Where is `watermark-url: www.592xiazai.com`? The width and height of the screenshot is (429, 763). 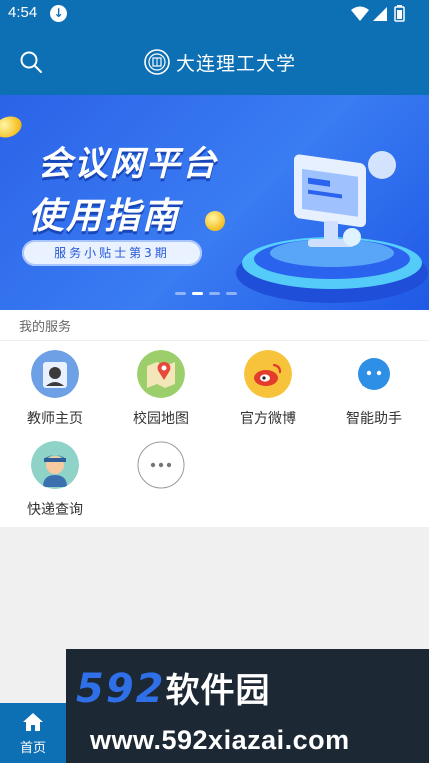
watermark-url: www.592xiazai.com is located at coordinates (220, 740).